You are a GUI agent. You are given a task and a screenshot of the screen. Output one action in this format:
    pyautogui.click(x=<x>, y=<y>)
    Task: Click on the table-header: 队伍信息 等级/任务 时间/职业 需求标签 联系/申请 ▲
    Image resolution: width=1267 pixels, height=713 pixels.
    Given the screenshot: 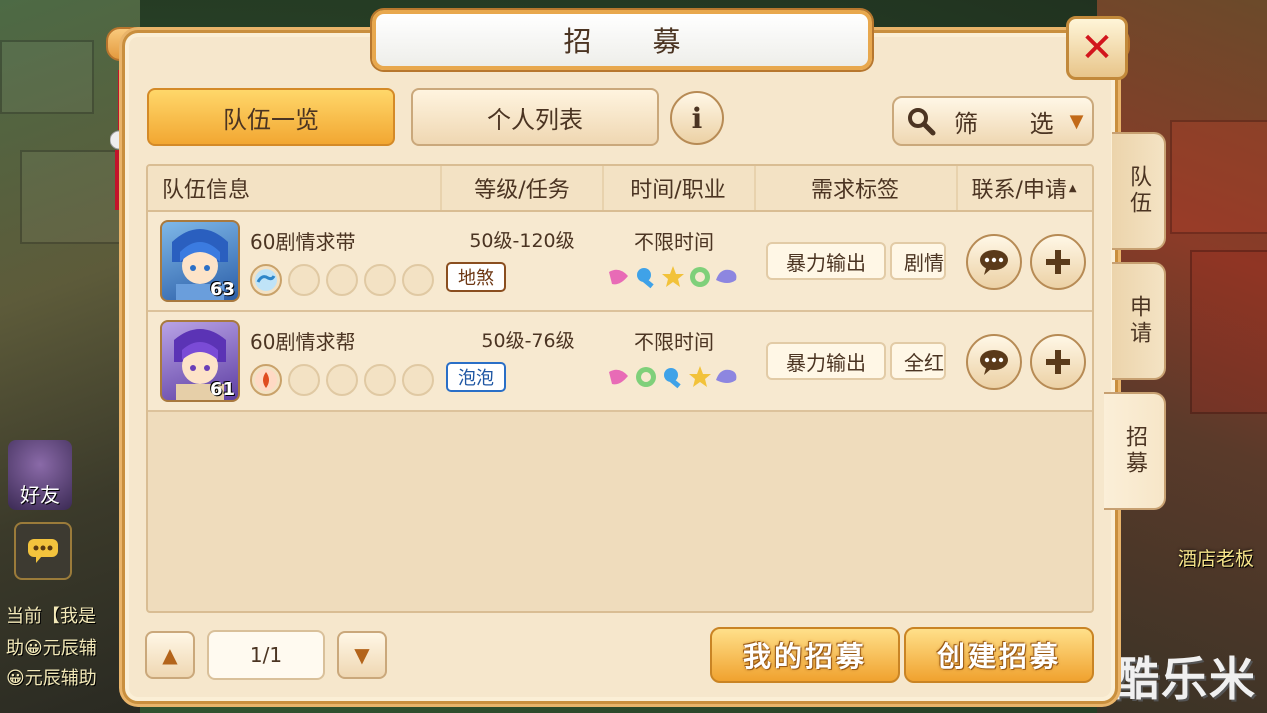 What is the action you would take?
    pyautogui.click(x=620, y=189)
    